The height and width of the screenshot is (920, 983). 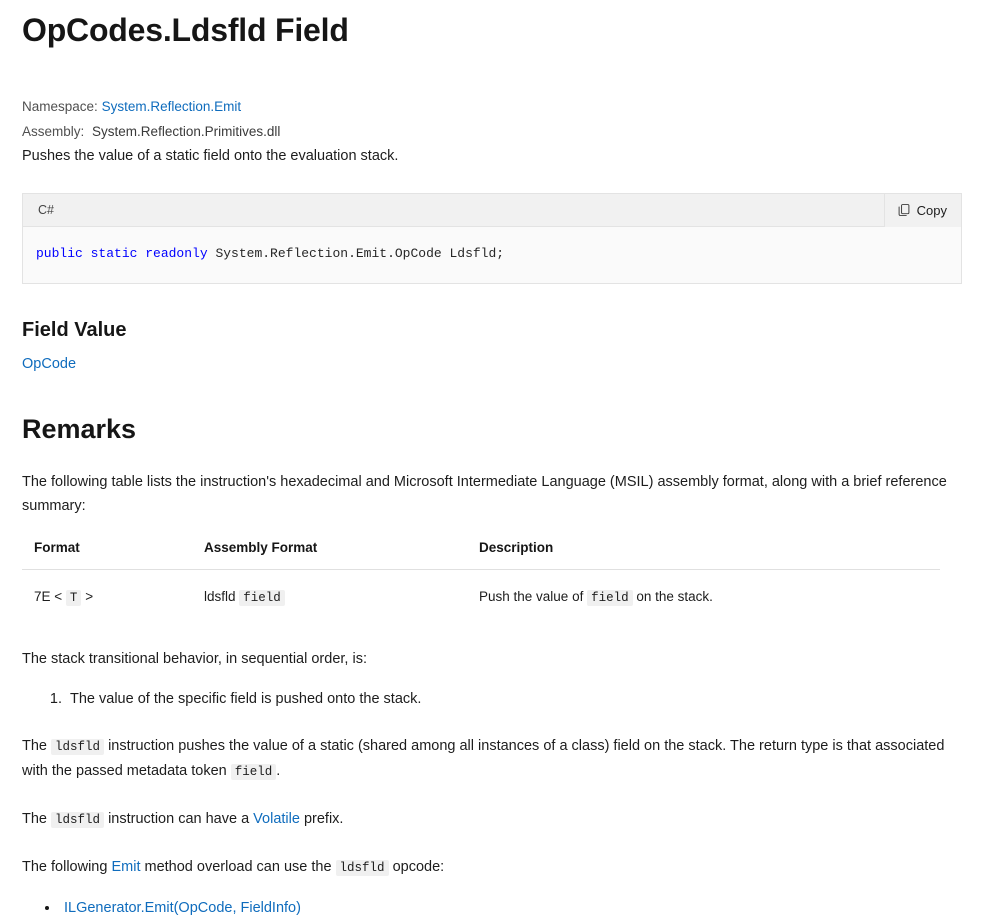 What do you see at coordinates (74, 330) in the screenshot?
I see `field-value-heading: Field Value` at bounding box center [74, 330].